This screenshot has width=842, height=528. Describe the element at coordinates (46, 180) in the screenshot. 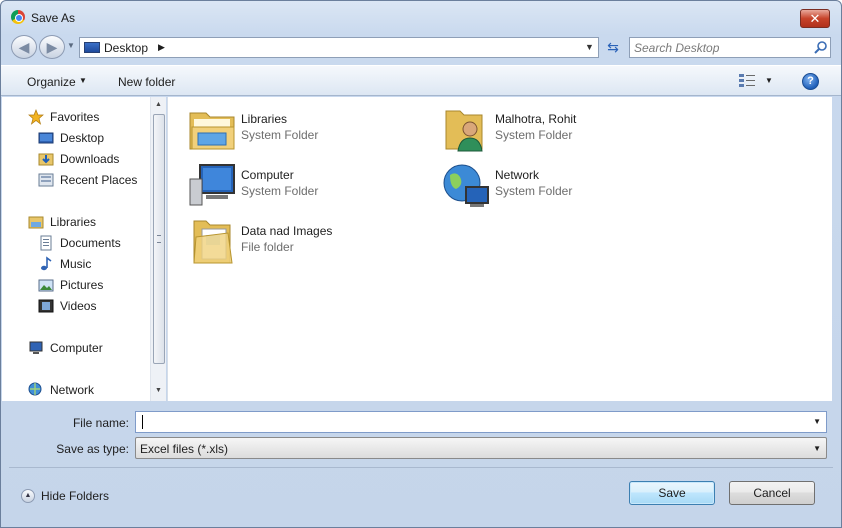

I see `recent-places-icon` at that location.